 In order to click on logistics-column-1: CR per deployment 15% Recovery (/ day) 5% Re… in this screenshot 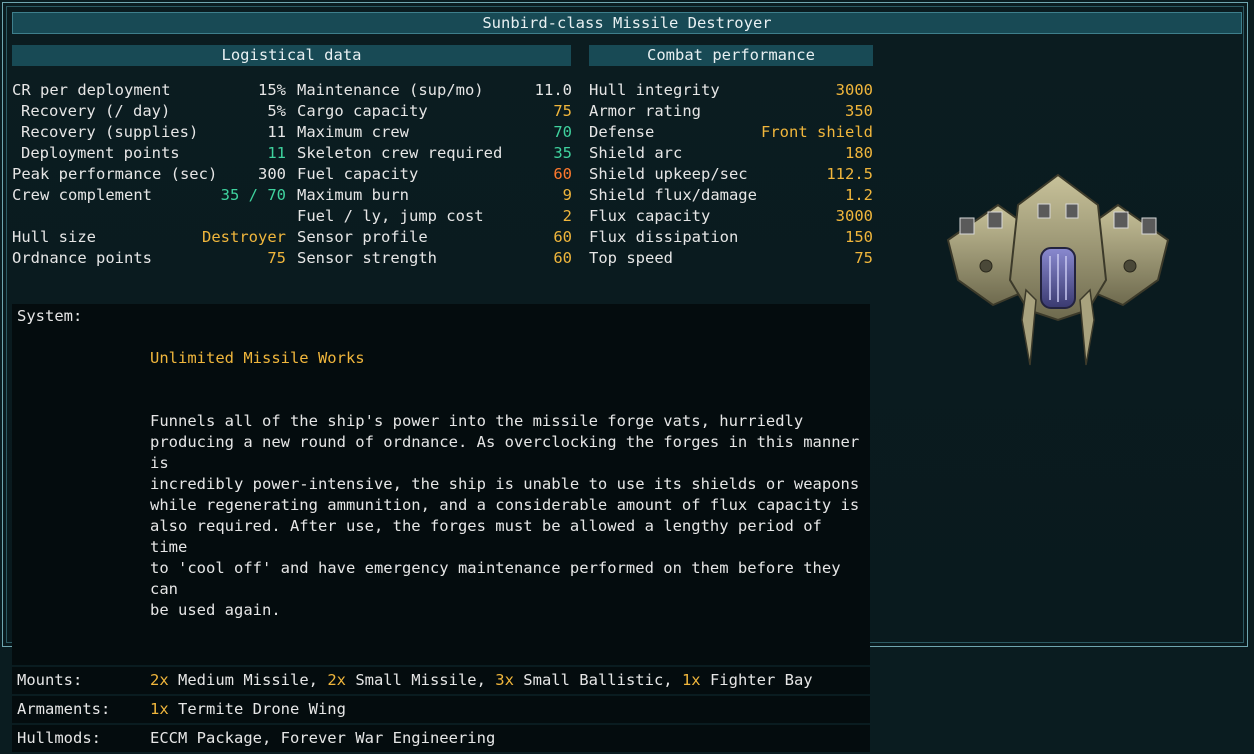, I will do `click(149, 174)`.